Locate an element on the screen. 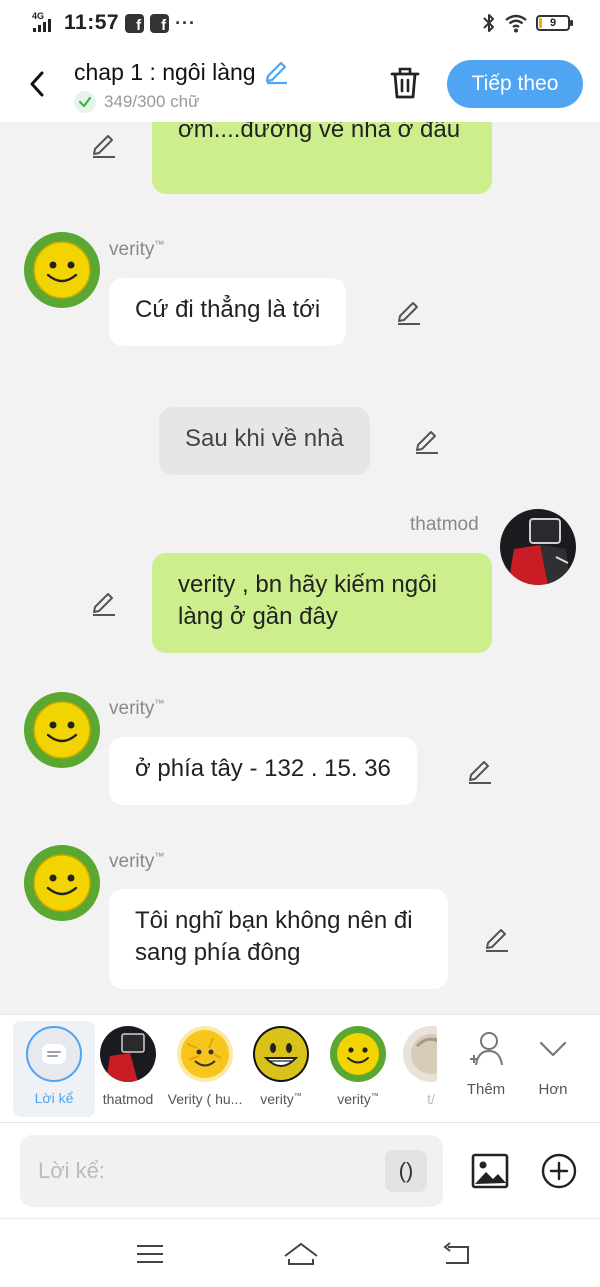 Image resolution: width=600 pixels, height=1287 pixels. character-label: thatmod is located at coordinates (128, 1099).